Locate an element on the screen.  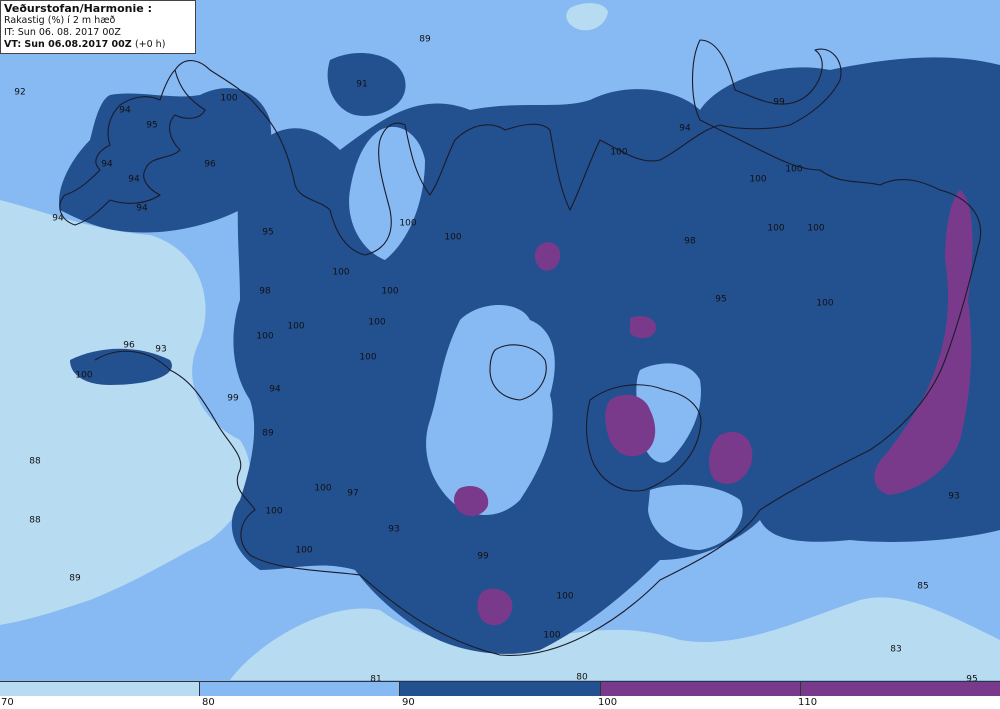
colorbar-band-110-plus is located at coordinates (900, 689).